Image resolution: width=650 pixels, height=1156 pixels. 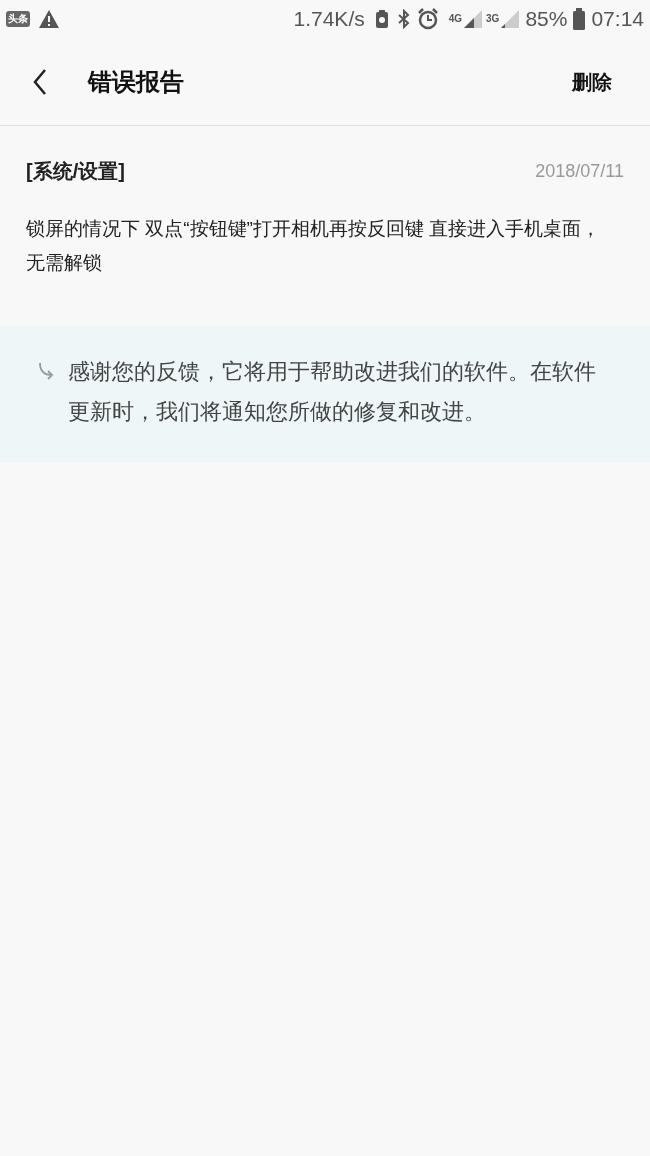 What do you see at coordinates (40, 81) in the screenshot?
I see `back-icon` at bounding box center [40, 81].